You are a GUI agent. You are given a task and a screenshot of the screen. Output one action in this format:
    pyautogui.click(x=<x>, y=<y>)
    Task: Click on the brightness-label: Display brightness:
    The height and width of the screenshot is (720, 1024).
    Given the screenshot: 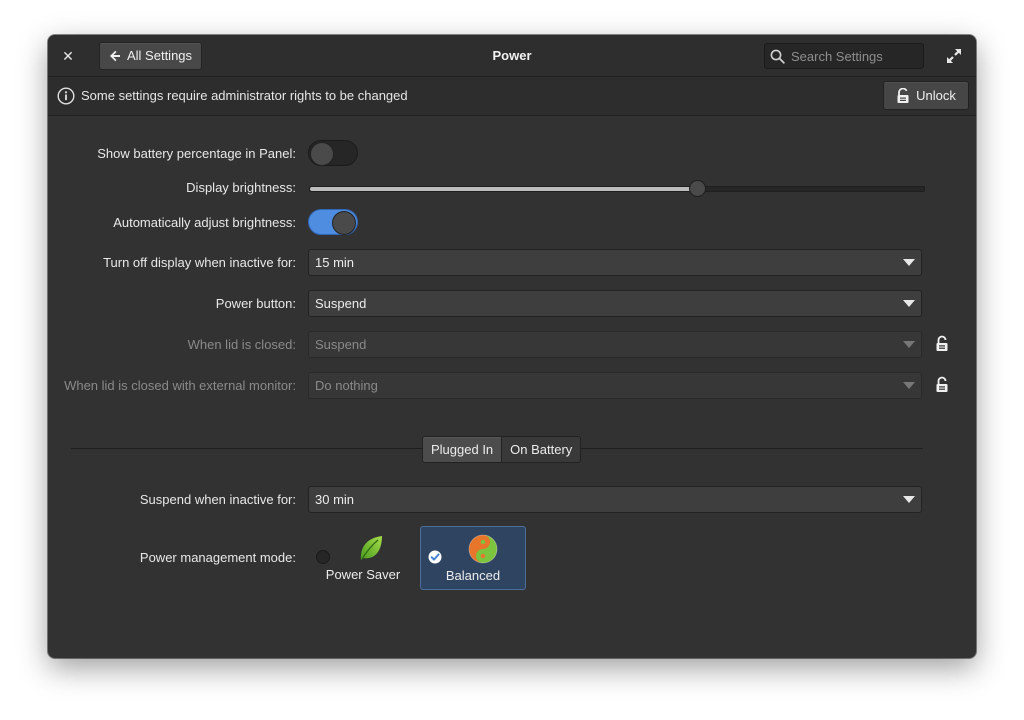 What is the action you would take?
    pyautogui.click(x=241, y=187)
    